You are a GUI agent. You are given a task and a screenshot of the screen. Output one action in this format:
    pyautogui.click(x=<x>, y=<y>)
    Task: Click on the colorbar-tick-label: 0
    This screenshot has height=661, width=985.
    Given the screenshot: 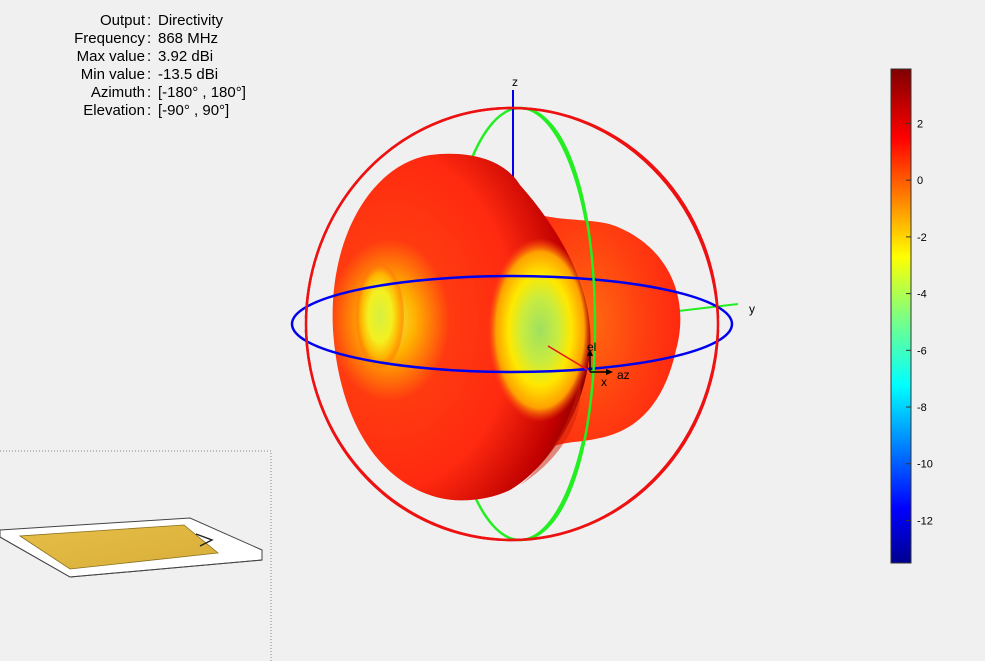 What is the action you would take?
    pyautogui.click(x=920, y=181)
    